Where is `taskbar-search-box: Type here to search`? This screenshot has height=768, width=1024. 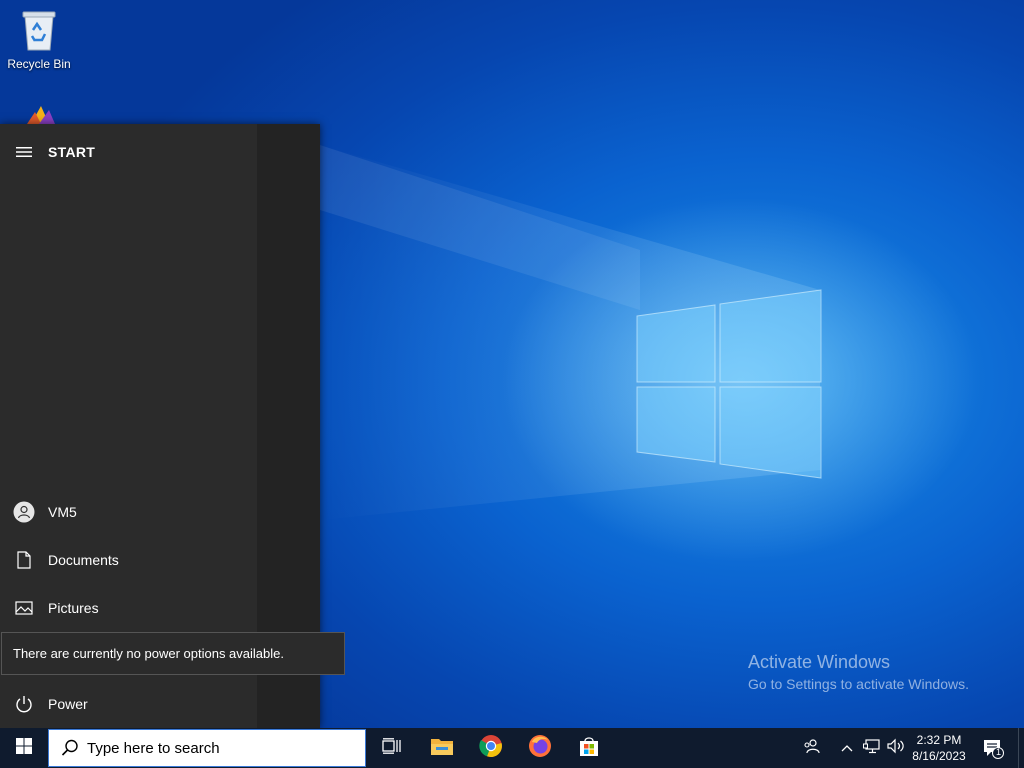 taskbar-search-box: Type here to search is located at coordinates (207, 748).